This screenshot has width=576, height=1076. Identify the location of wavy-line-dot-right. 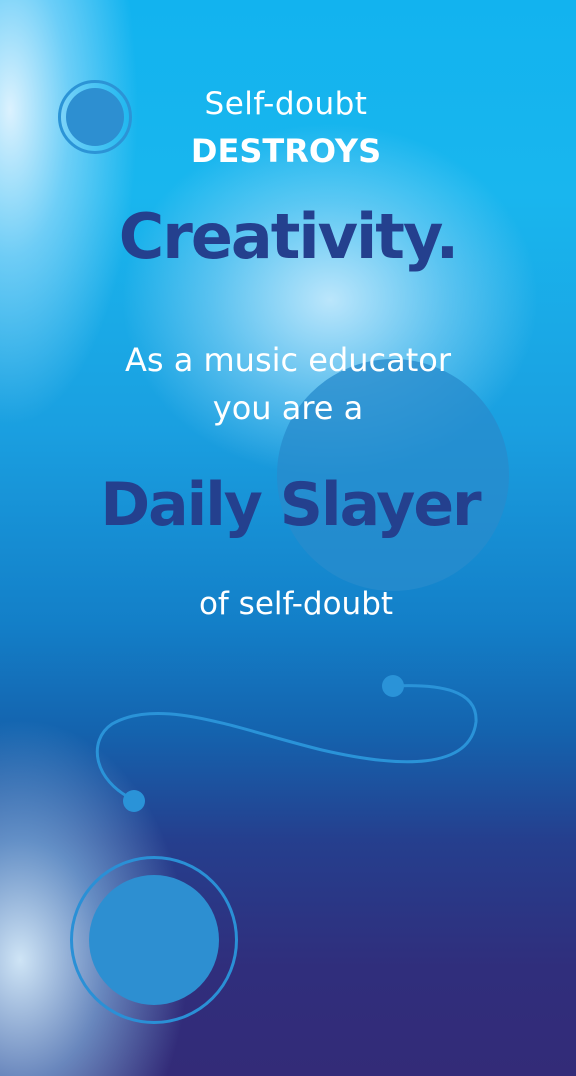
(393, 686).